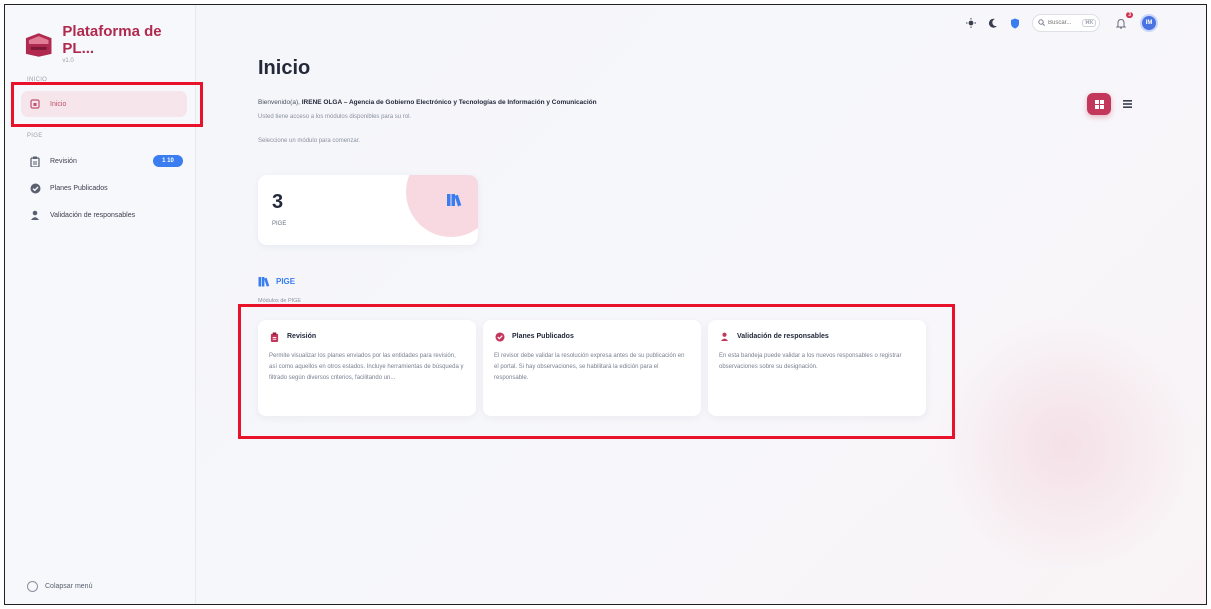 This screenshot has height=609, width=1211. What do you see at coordinates (971, 23) in the screenshot?
I see `sun-icon` at bounding box center [971, 23].